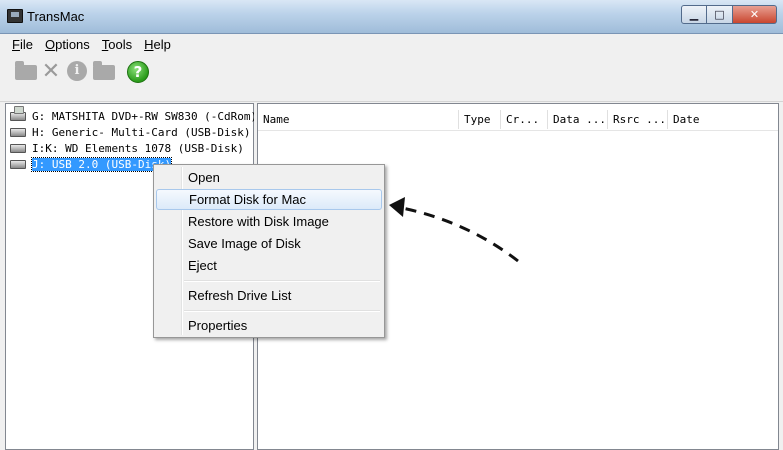 This screenshot has width=783, height=450. Describe the element at coordinates (22, 44) in the screenshot. I see `menu-file: File` at that location.